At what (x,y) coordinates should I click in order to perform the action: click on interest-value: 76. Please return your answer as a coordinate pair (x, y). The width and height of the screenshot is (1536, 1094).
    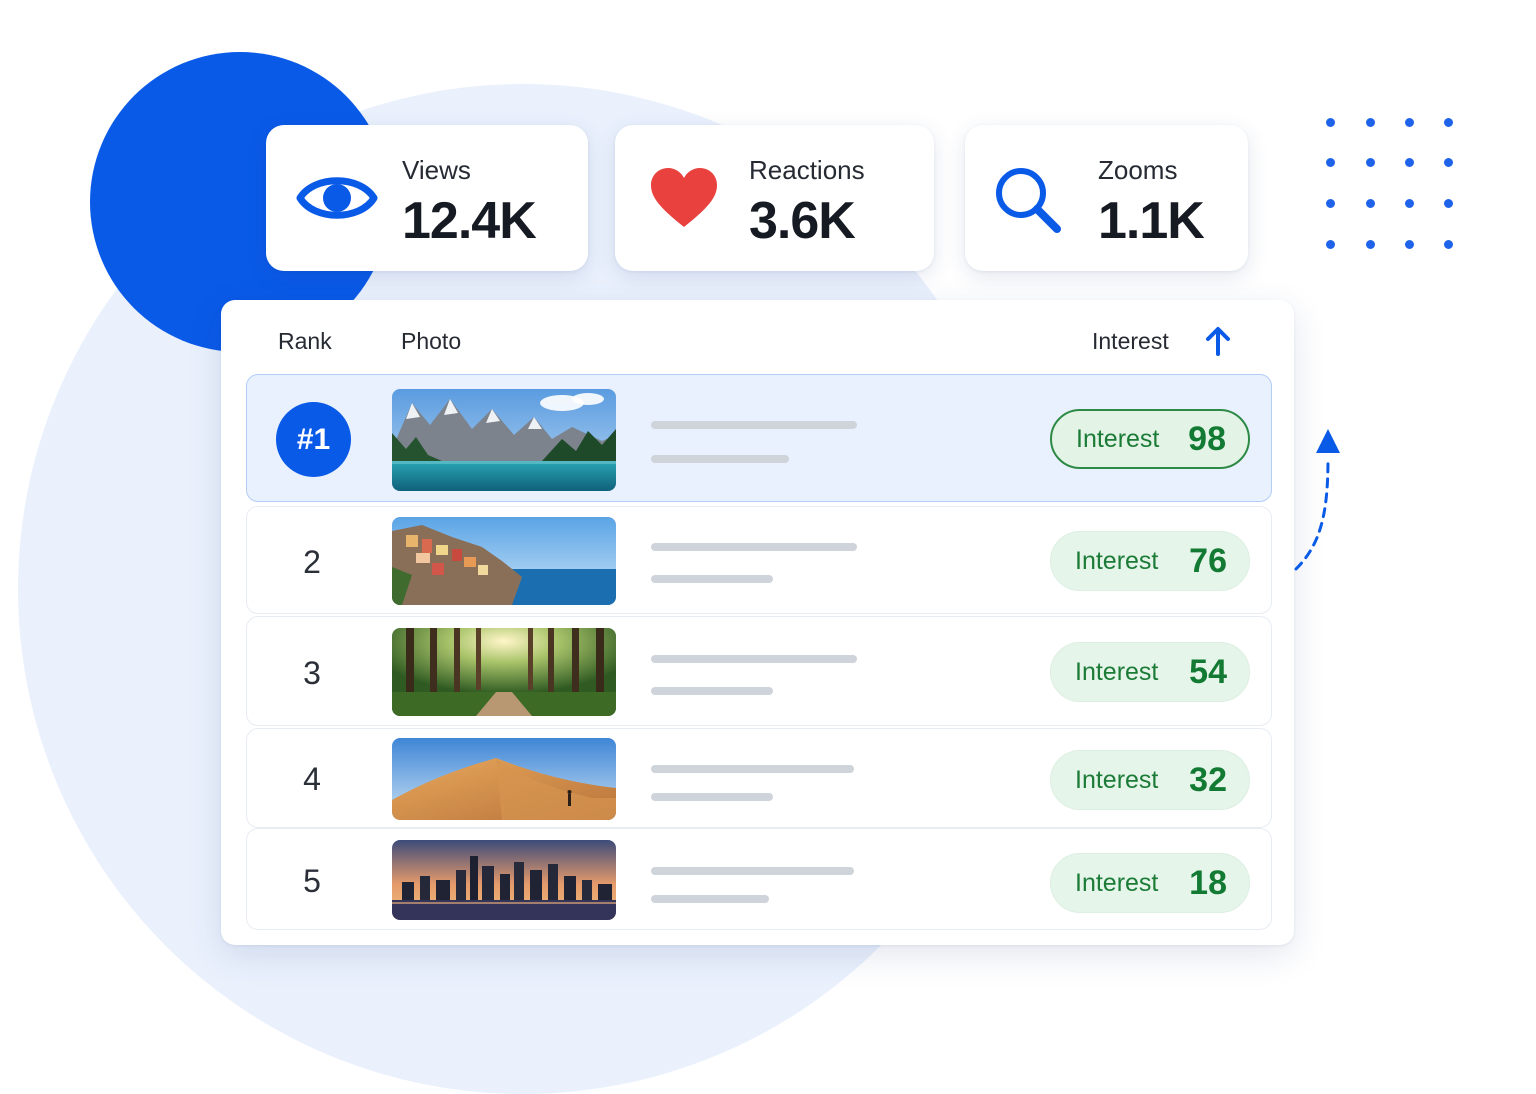
    Looking at the image, I should click on (1208, 560).